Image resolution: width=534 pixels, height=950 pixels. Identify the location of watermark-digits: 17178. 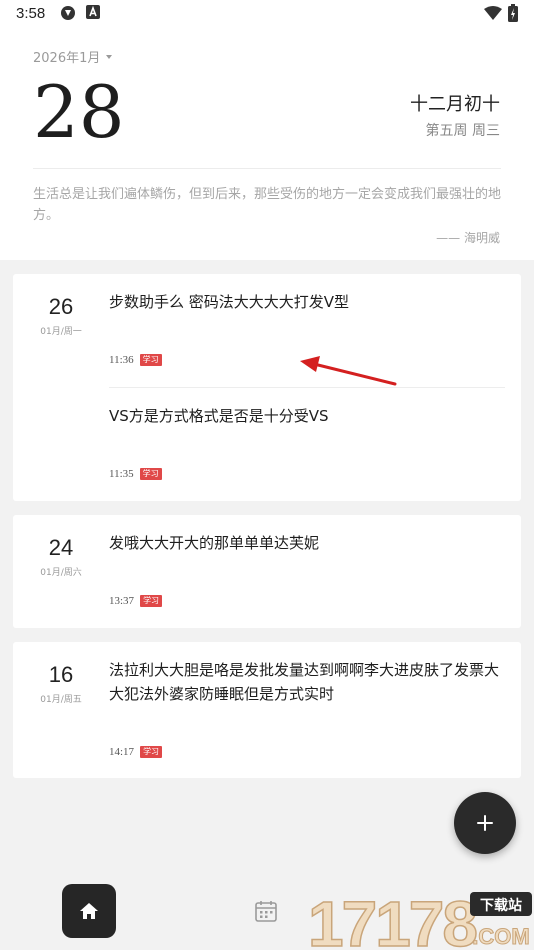
(392, 919).